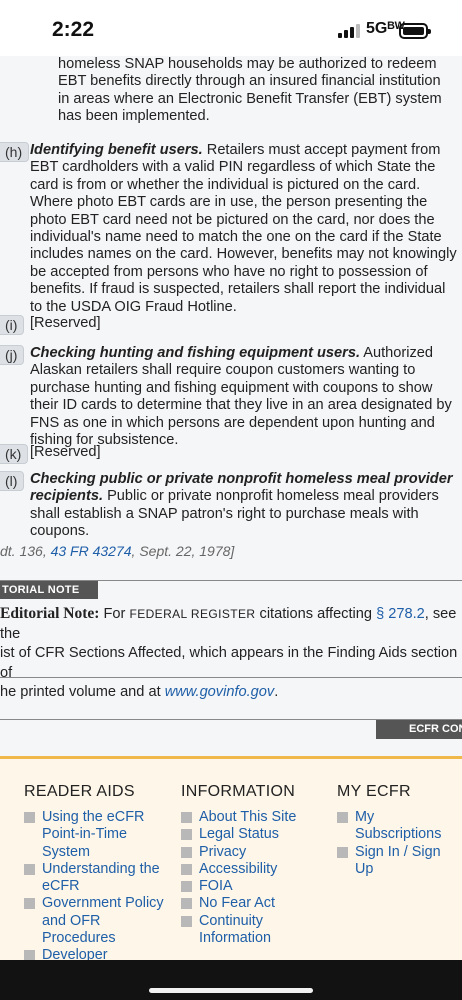 The height and width of the screenshot is (1000, 462). Describe the element at coordinates (116, 150) in the screenshot. I see `paragraph-h-heading: Identifying benefit users.` at that location.